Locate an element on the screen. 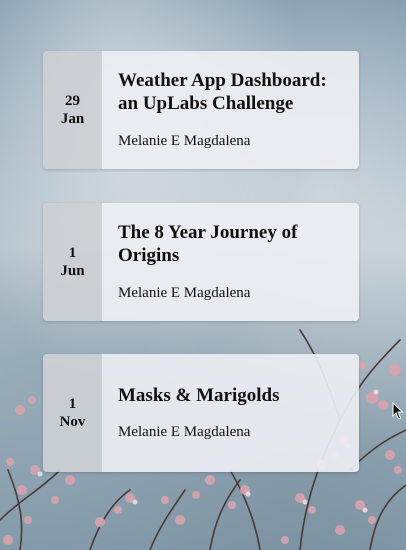 This screenshot has height=550, width=406. post-title: The 8 Year Journey of Origins is located at coordinates (230, 244).